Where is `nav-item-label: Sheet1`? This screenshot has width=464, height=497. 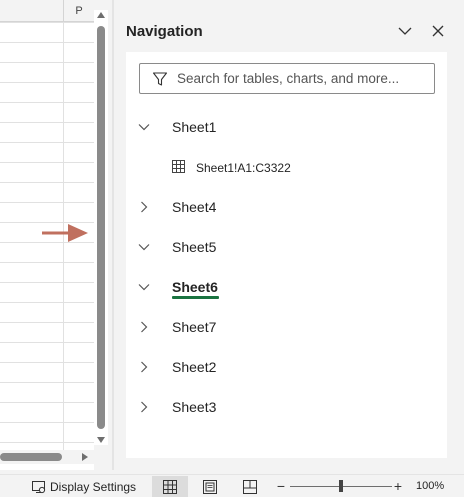
nav-item-label: Sheet1 is located at coordinates (194, 127).